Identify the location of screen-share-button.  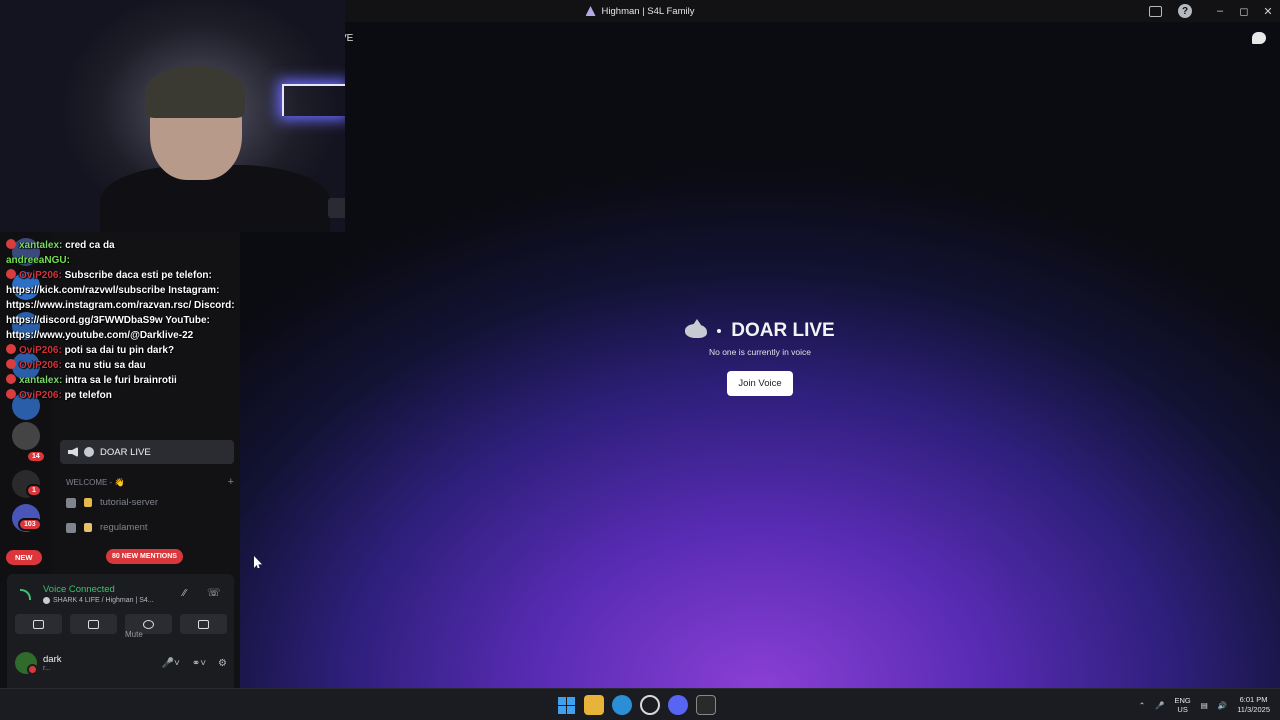
(93, 624).